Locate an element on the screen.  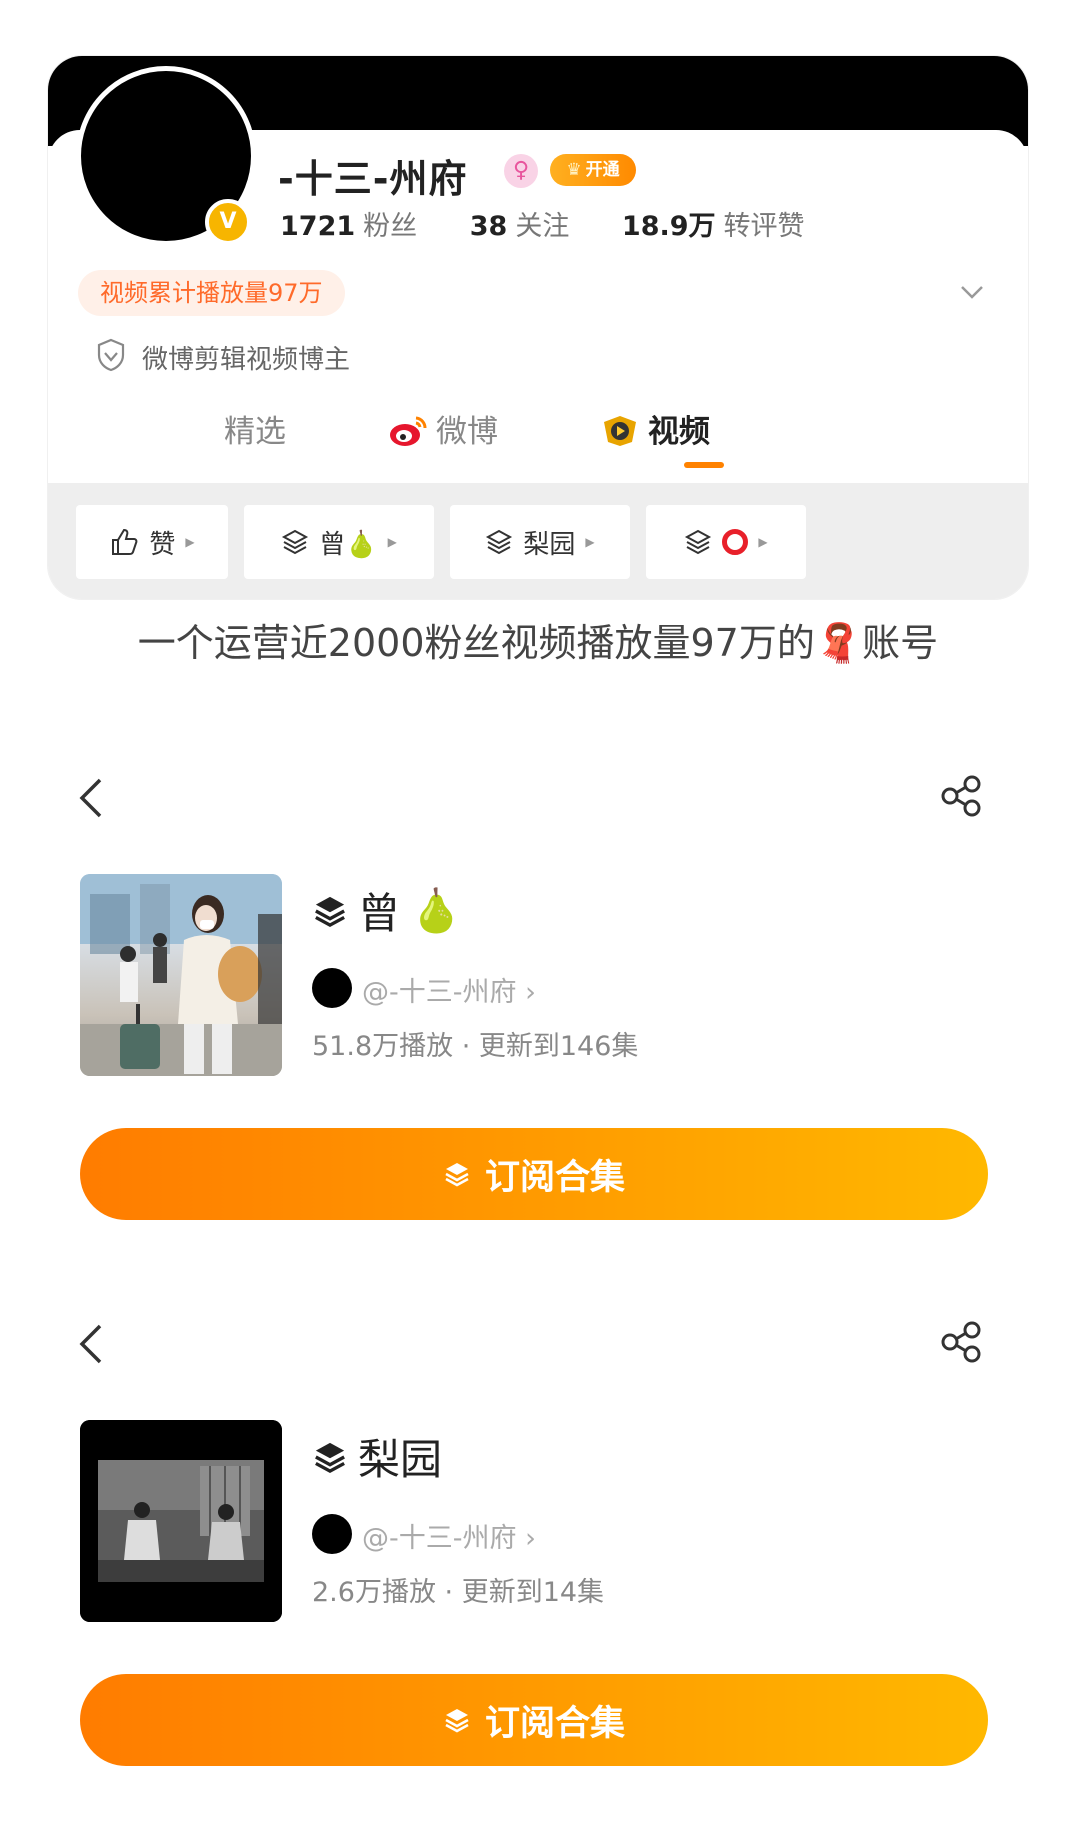
stats-row: 1721 粉丝 38 关注 18.9万 转评赞 is located at coordinates (542, 223).